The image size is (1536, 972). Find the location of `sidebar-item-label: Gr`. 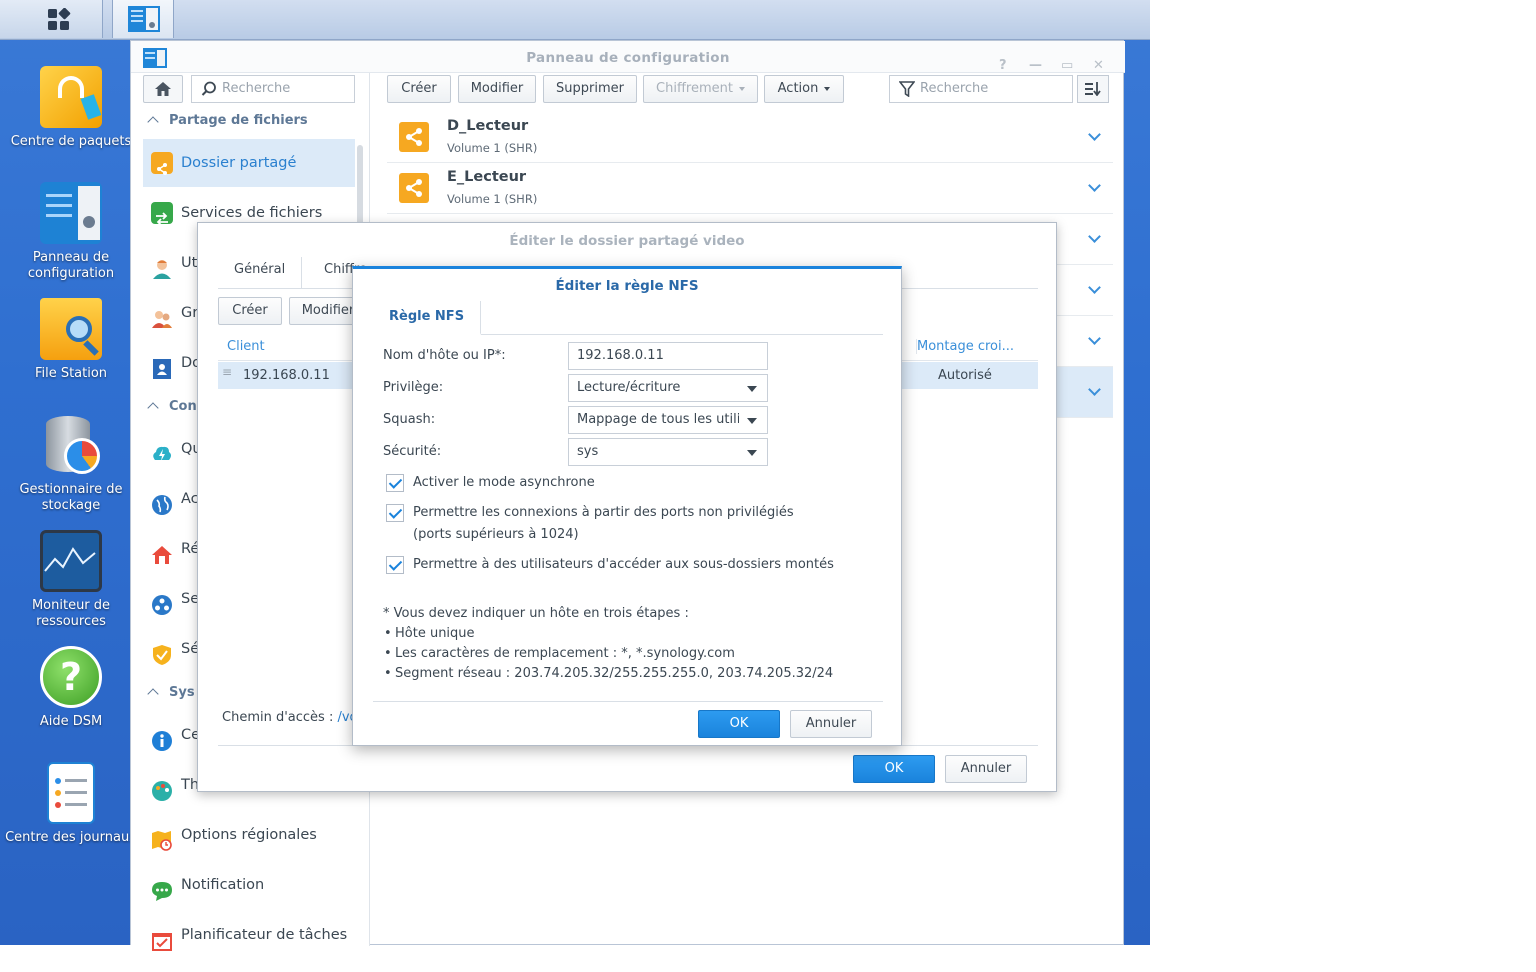

sidebar-item-label: Gr is located at coordinates (190, 313).